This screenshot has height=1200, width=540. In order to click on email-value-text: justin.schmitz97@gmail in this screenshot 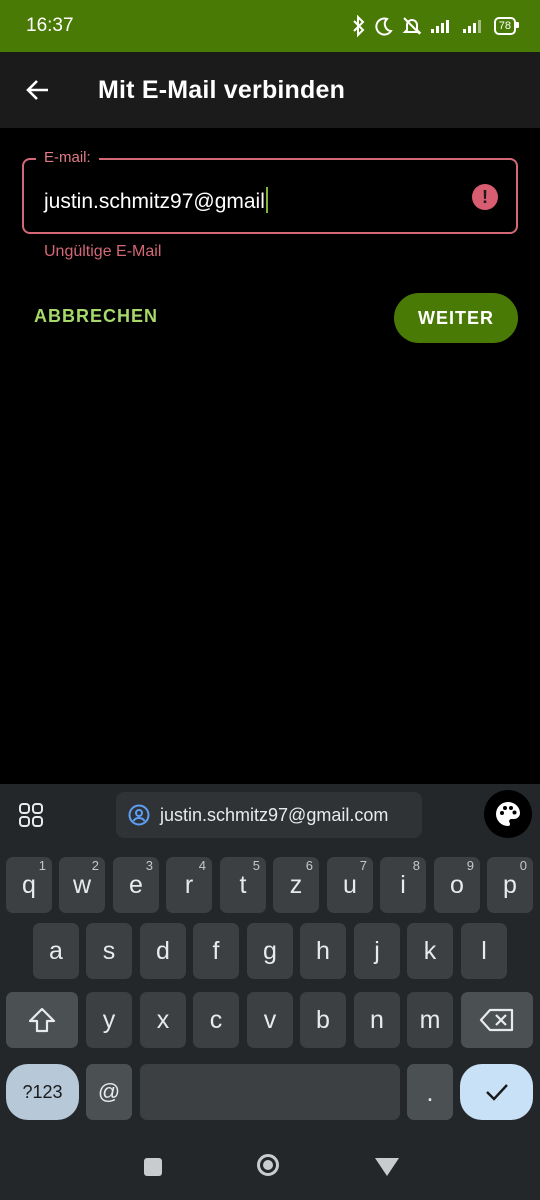, I will do `click(154, 201)`.